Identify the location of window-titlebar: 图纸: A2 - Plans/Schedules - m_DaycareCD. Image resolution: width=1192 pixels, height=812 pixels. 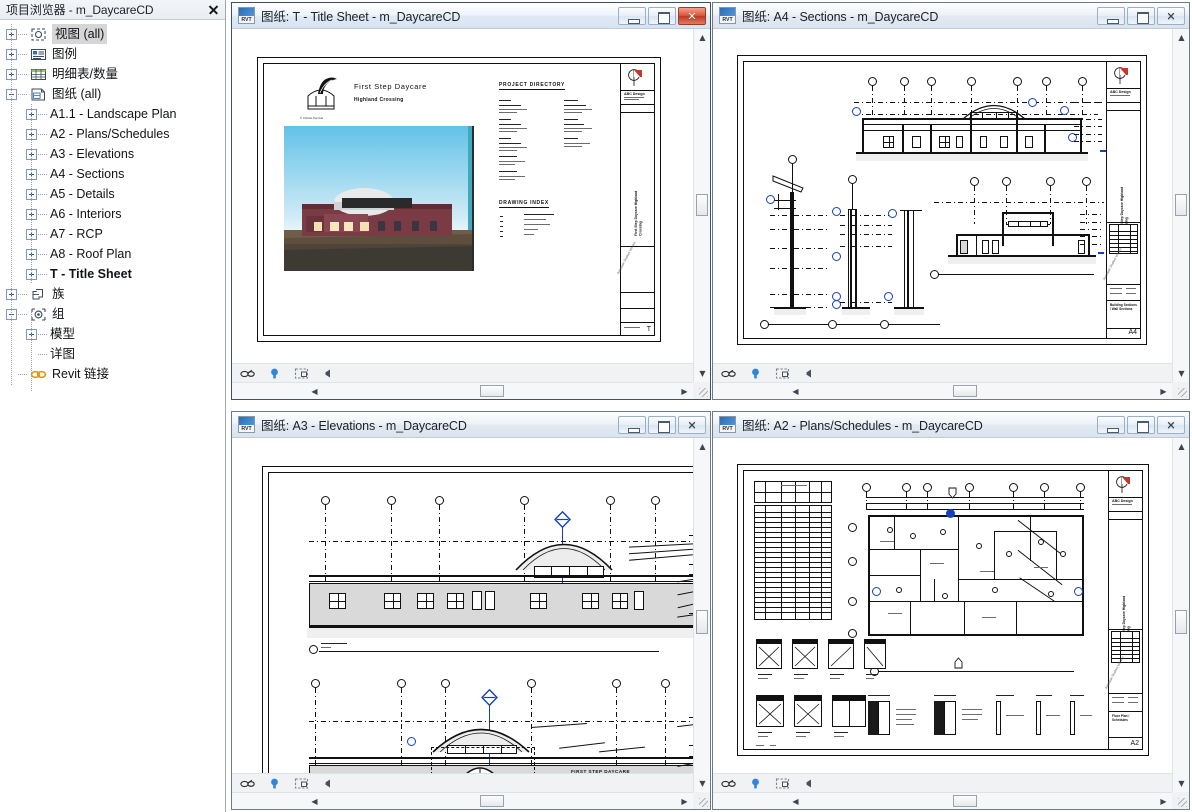
(951, 425).